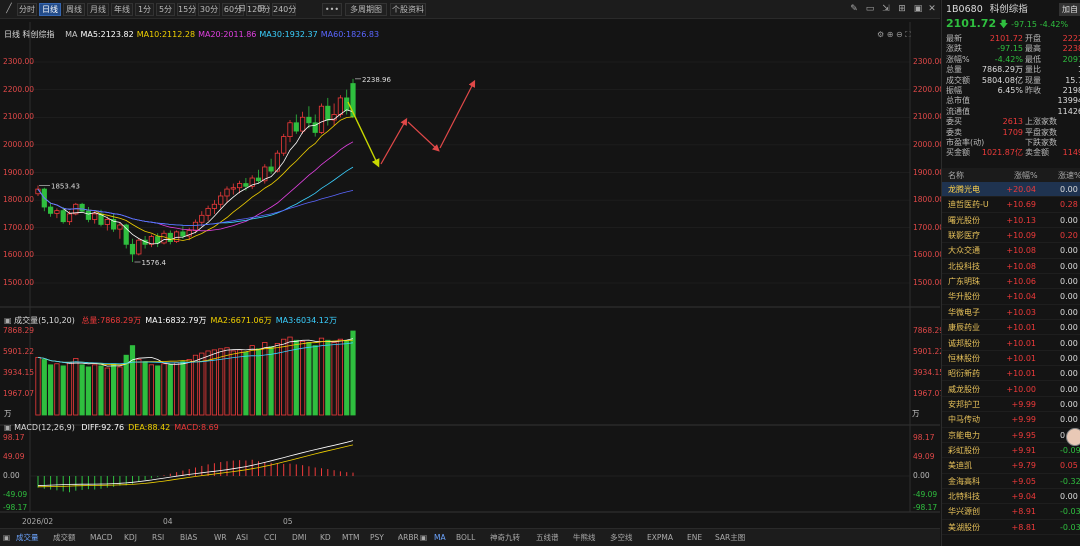 The height and width of the screenshot is (546, 1080). Describe the element at coordinates (101, 538) in the screenshot. I see `indicator-tab-2: MACD` at that location.